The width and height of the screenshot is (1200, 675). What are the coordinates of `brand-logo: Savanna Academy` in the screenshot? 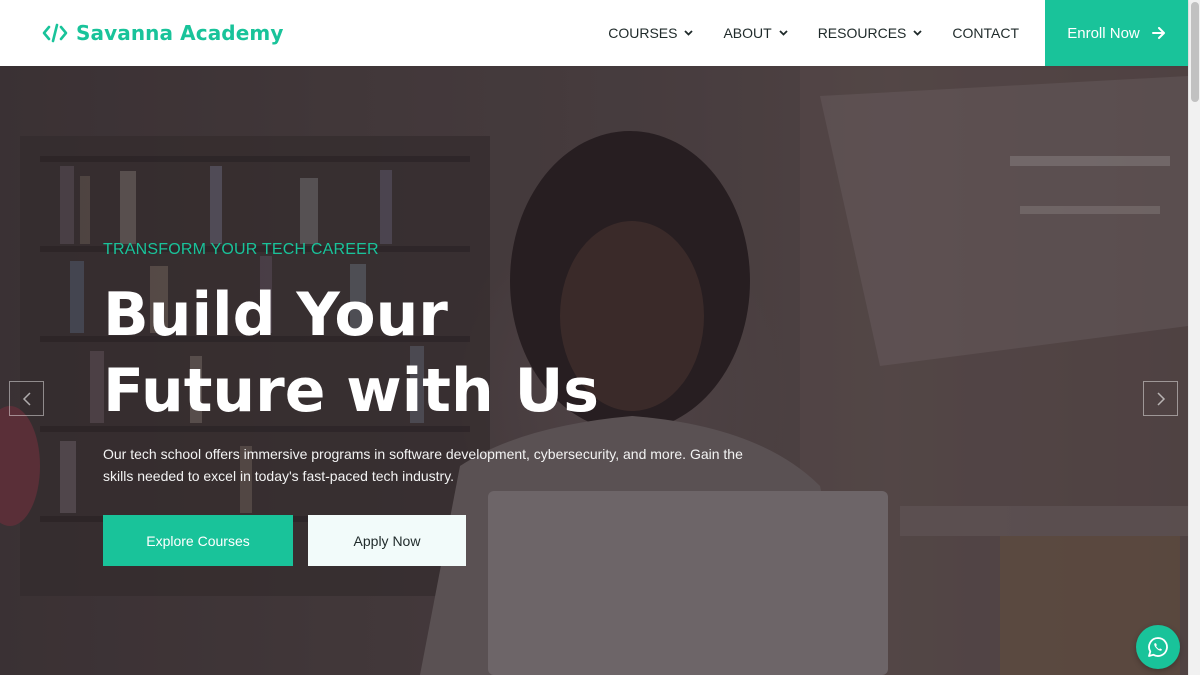 It's located at (162, 33).